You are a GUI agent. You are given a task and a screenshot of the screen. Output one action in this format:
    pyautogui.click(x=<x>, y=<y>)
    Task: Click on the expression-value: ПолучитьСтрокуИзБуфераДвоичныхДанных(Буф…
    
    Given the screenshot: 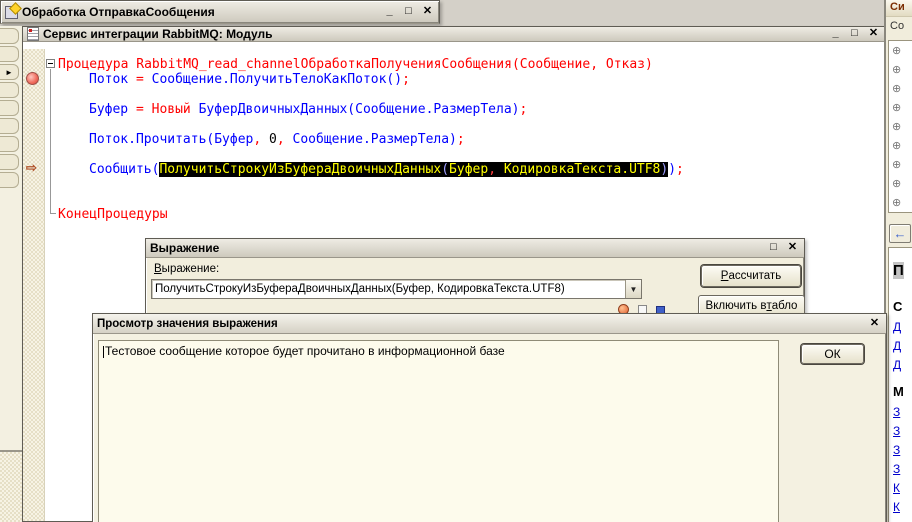 What is the action you would take?
    pyautogui.click(x=388, y=289)
    